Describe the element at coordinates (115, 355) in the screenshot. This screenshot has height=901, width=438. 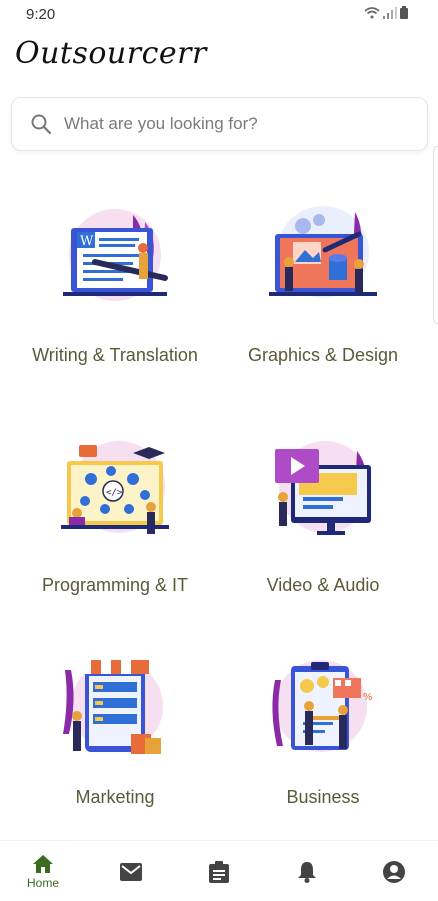
I see `category-label: Writing & Translation` at that location.